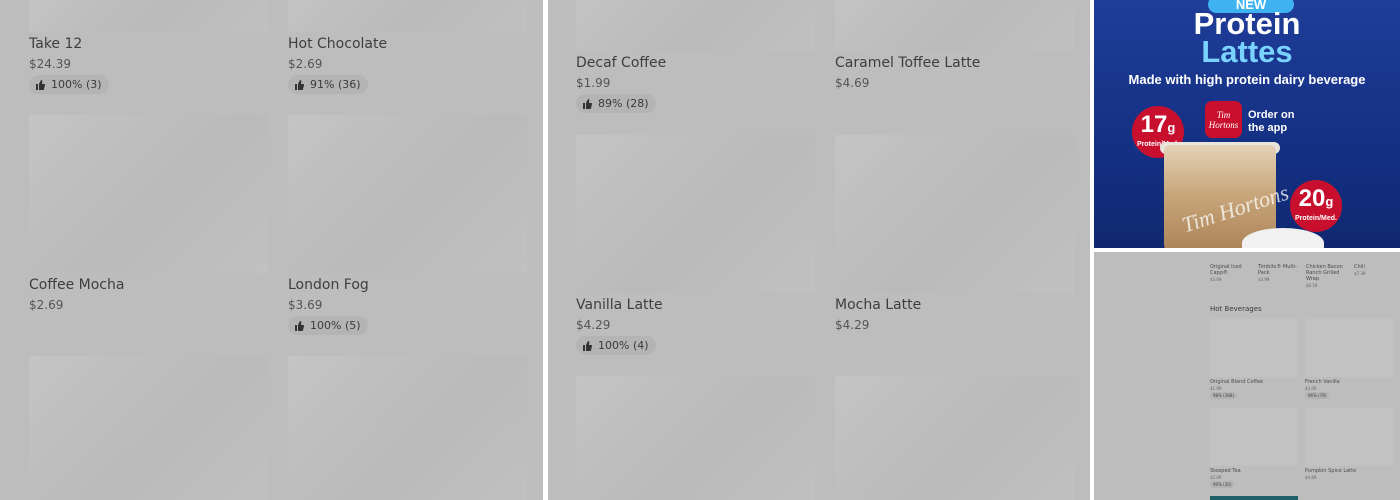  I want to click on order-line2: the app, so click(1268, 128).